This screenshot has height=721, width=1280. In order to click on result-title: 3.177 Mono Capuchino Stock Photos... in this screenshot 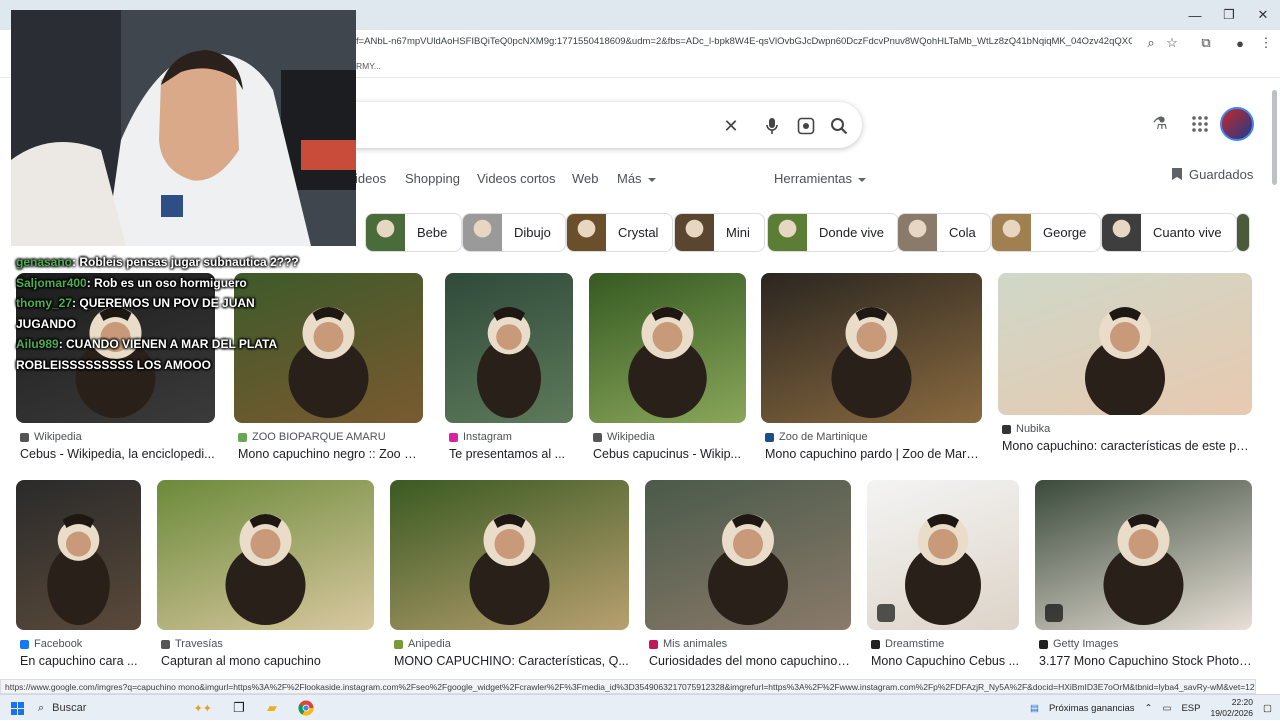, I will do `click(1145, 661)`.